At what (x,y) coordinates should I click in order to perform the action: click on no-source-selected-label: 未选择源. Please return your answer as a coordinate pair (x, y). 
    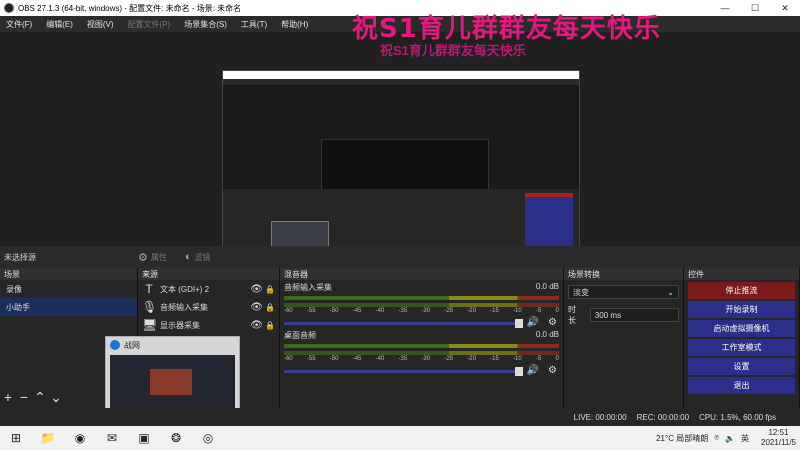
    Looking at the image, I should click on (20, 257).